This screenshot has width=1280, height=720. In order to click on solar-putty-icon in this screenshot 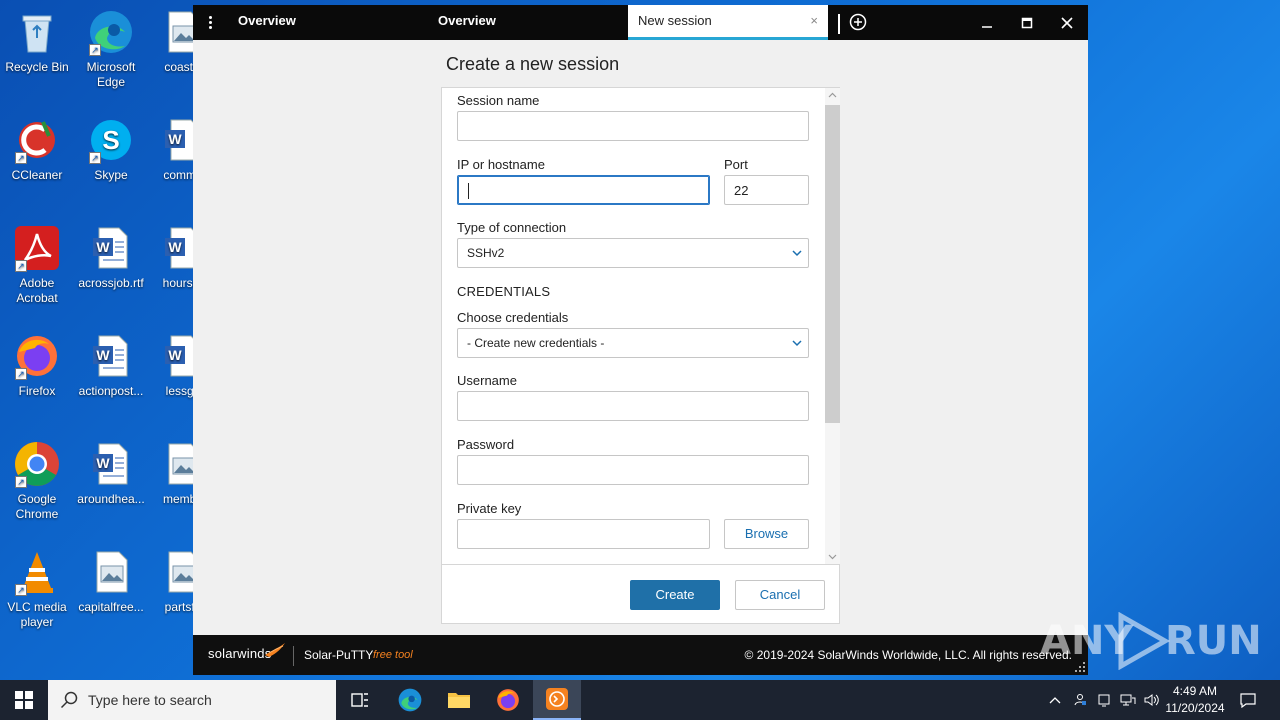, I will do `click(557, 699)`.